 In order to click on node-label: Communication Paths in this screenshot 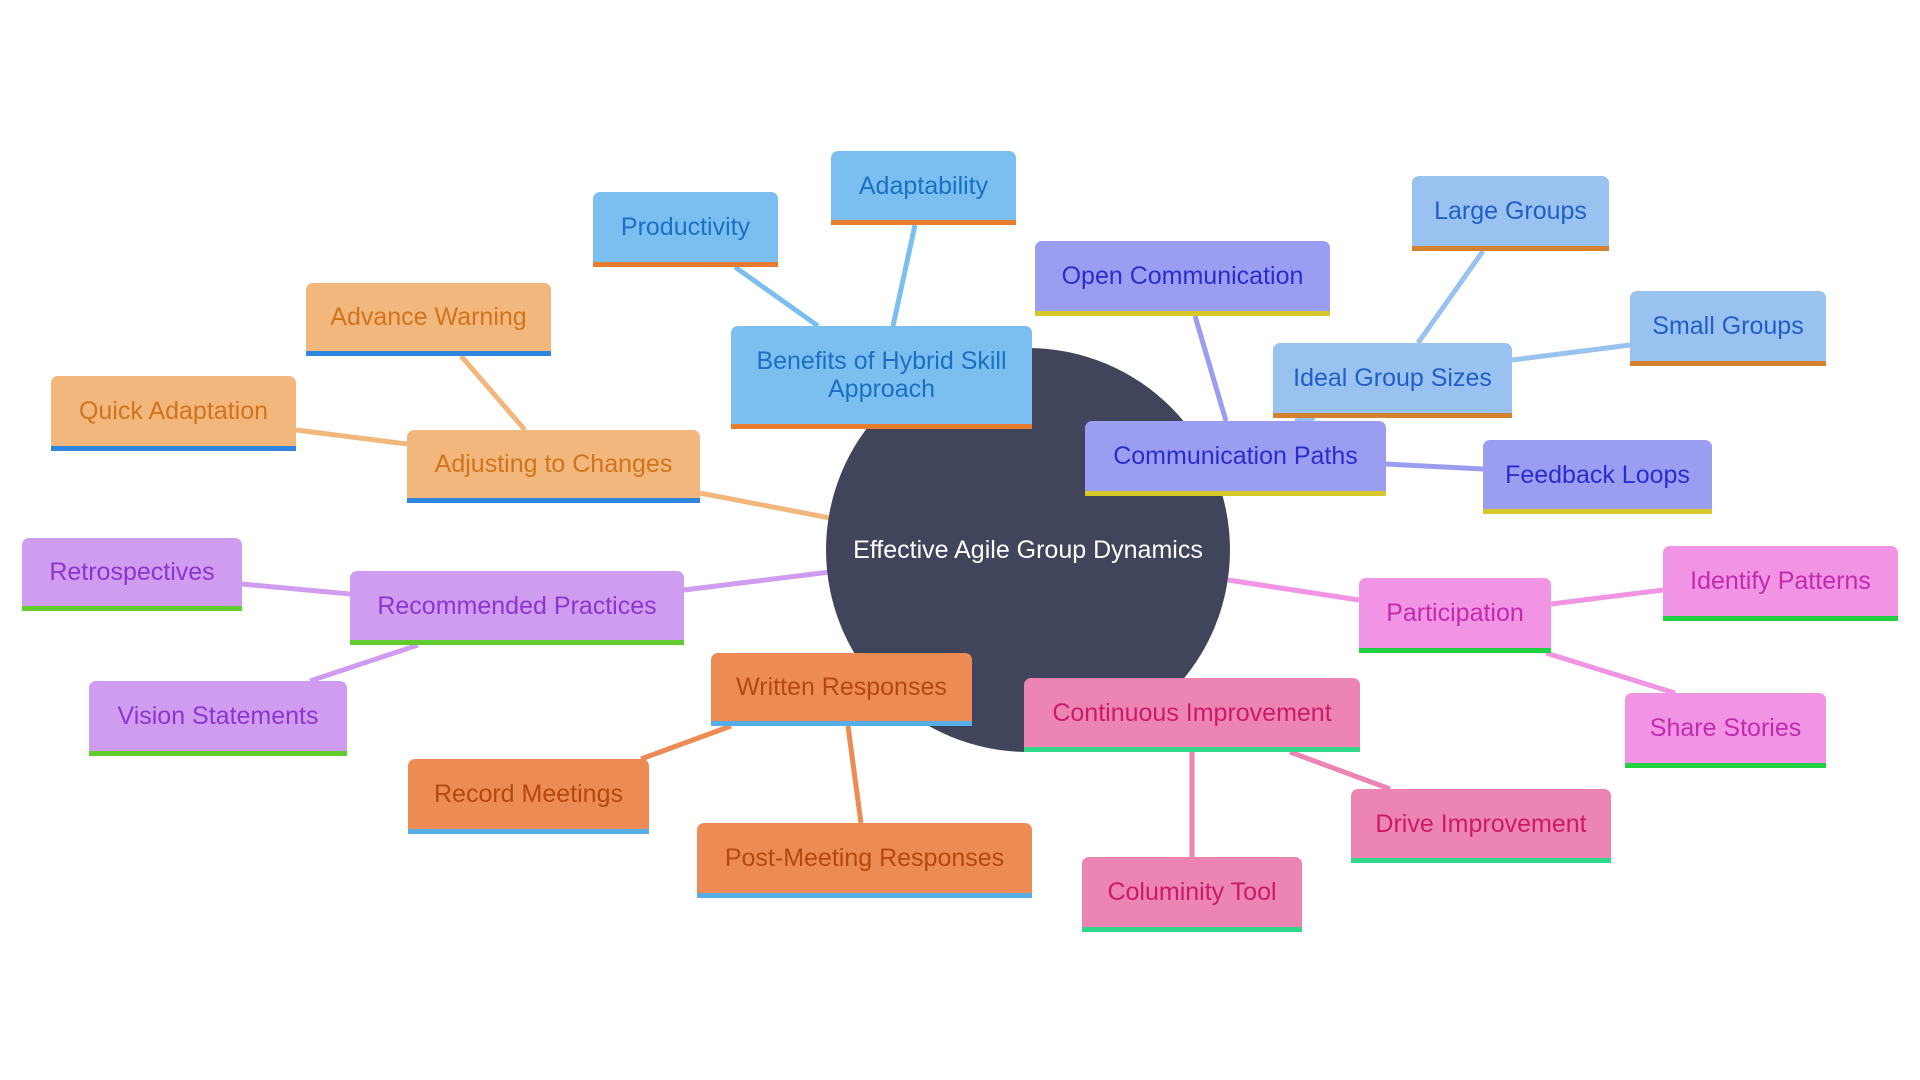, I will do `click(1235, 456)`.